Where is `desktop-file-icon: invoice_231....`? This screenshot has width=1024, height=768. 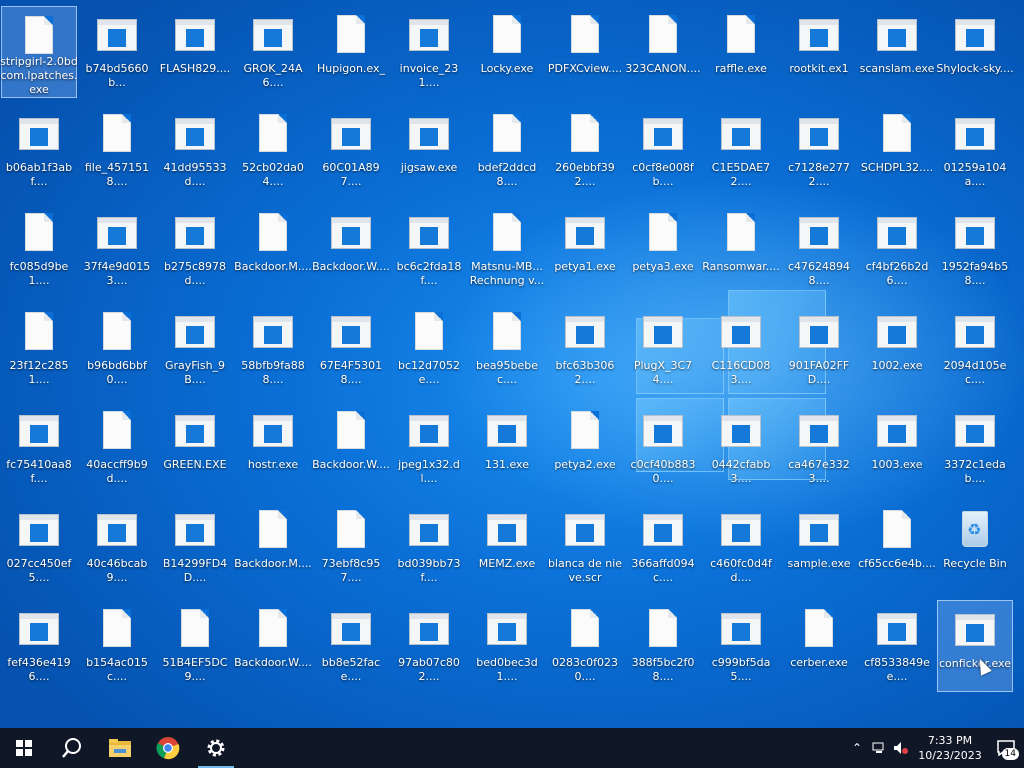
desktop-file-icon: invoice_231.... is located at coordinates (429, 52).